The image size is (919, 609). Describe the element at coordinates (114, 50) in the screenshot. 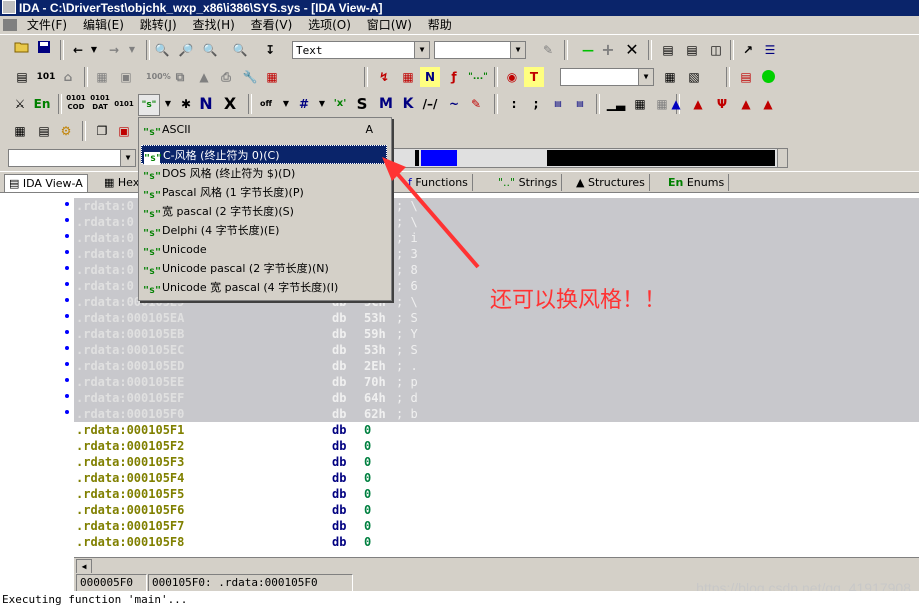

I see `forward-arrow-icon: →` at that location.